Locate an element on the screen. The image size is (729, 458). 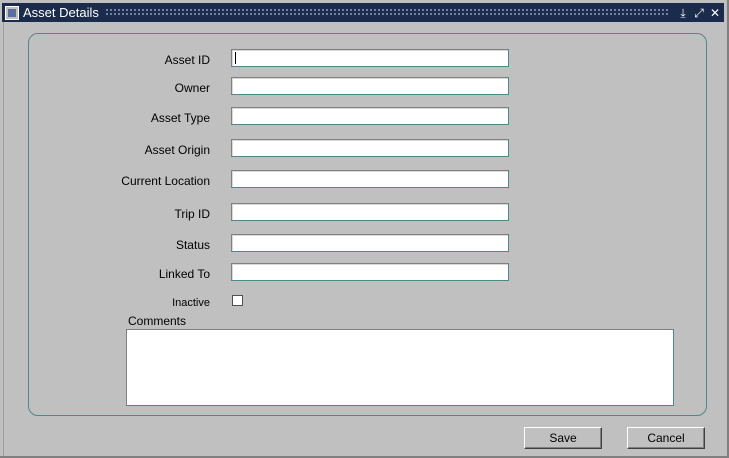
text-caret is located at coordinates (235, 58).